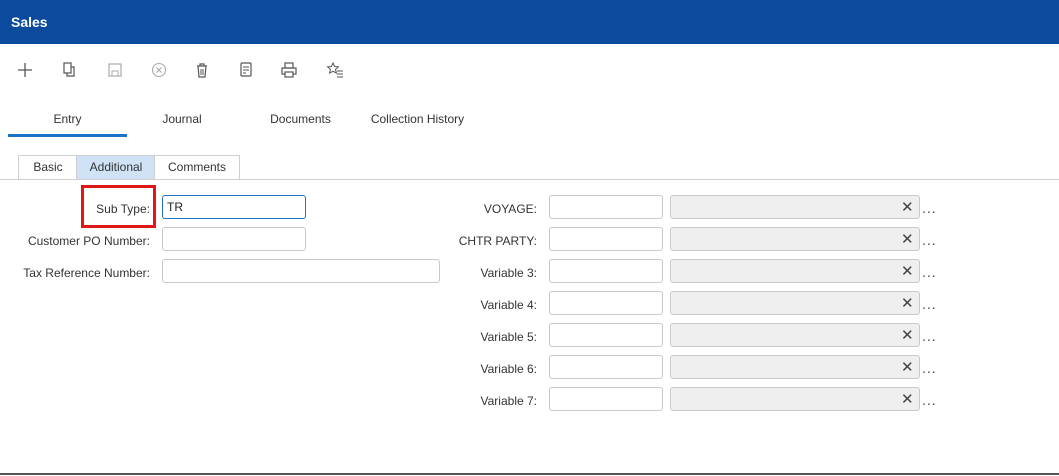 This screenshot has height=476, width=1059. What do you see at coordinates (606, 367) in the screenshot?
I see `variable-6-code-input` at bounding box center [606, 367].